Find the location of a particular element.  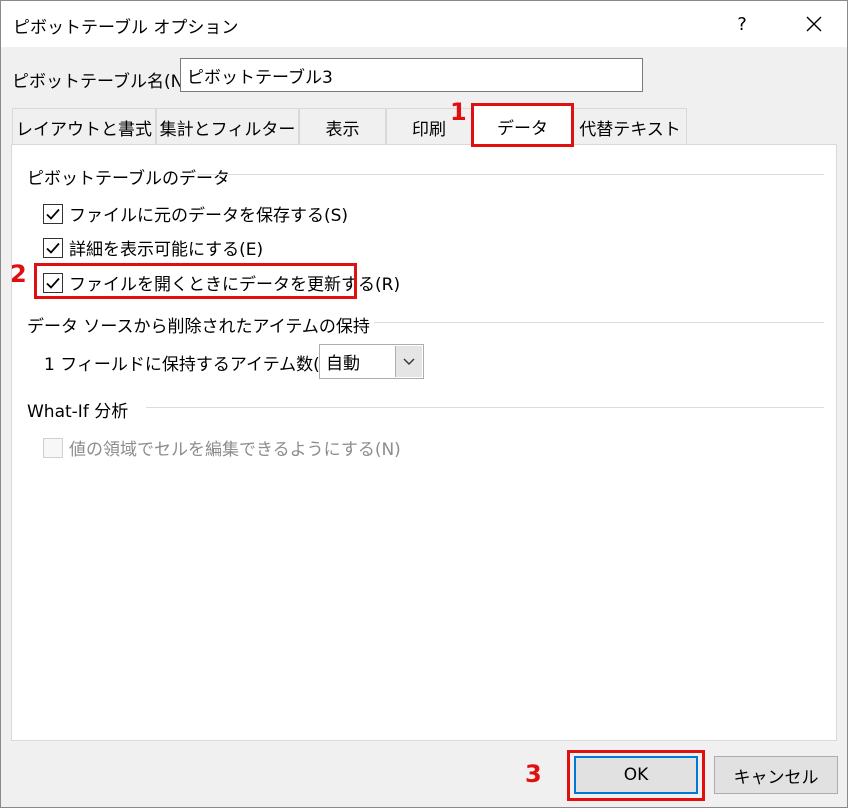

refresh-on-open-label: ファイルを開くときにデータを更新する(R) is located at coordinates (235, 285).